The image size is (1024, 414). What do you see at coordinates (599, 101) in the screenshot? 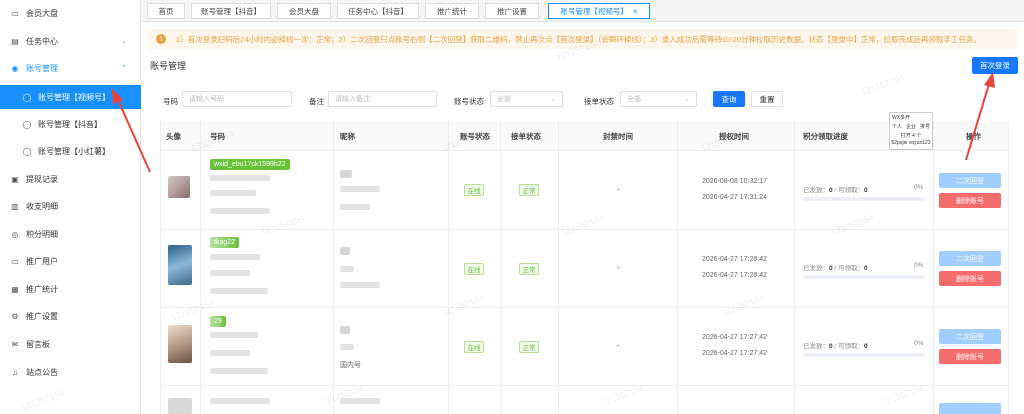
I see `order-status-label: 接单状态` at bounding box center [599, 101].